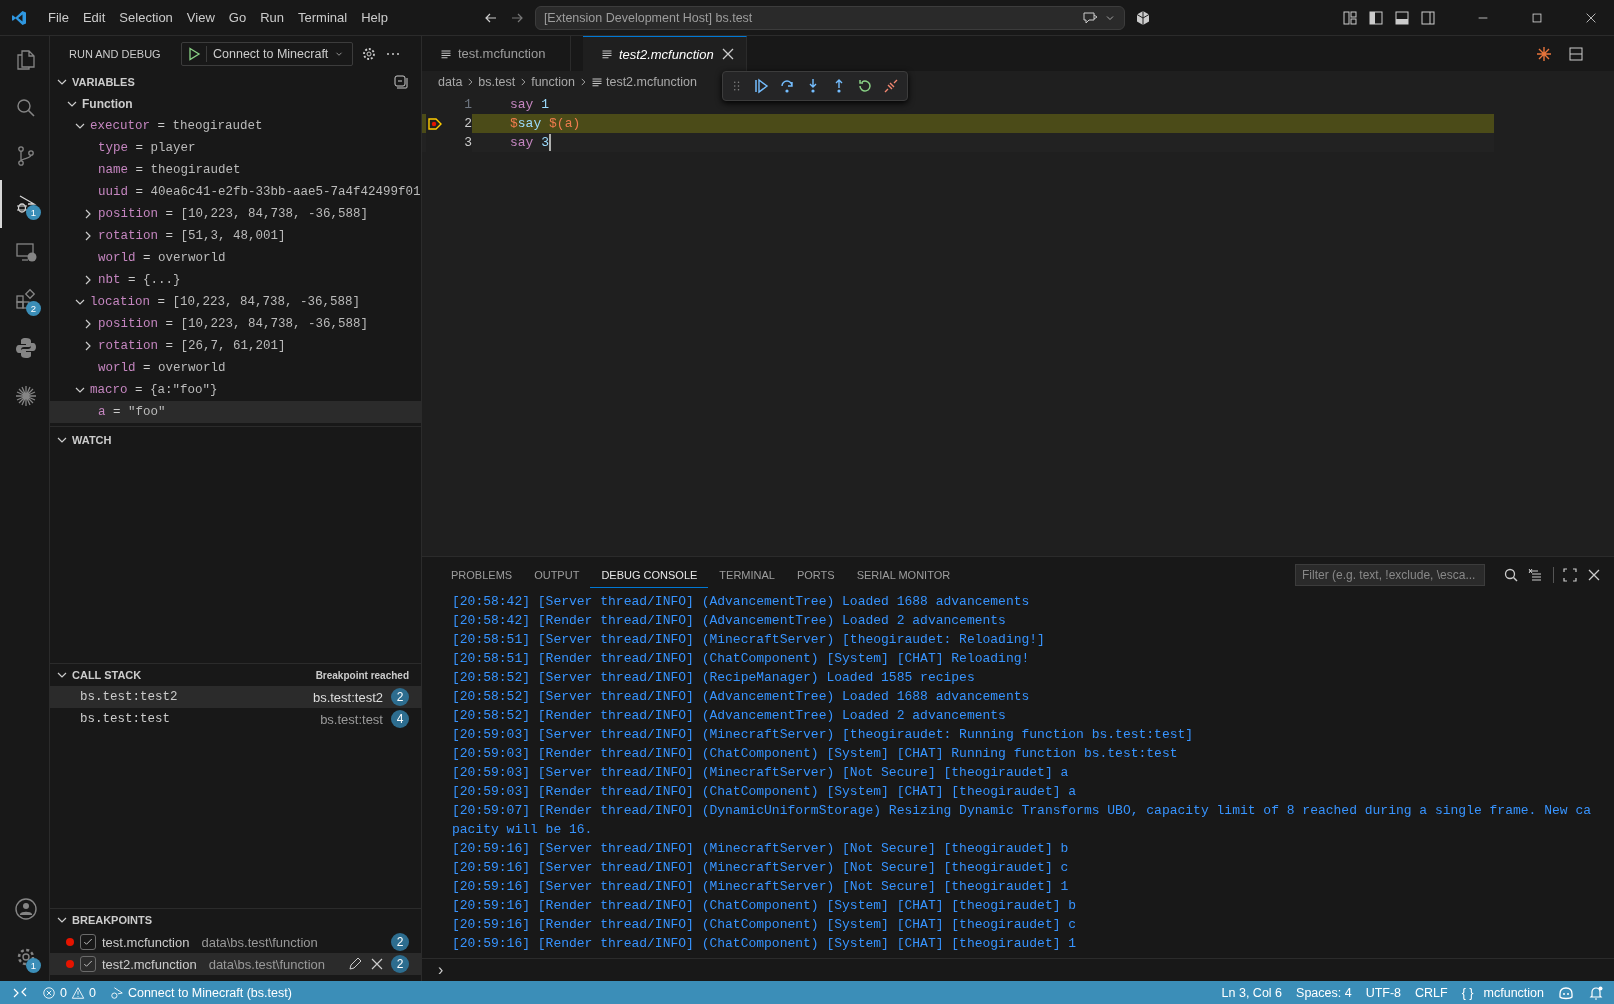 This screenshot has width=1614, height=1004. What do you see at coordinates (787, 86) in the screenshot?
I see `step-over-icon` at bounding box center [787, 86].